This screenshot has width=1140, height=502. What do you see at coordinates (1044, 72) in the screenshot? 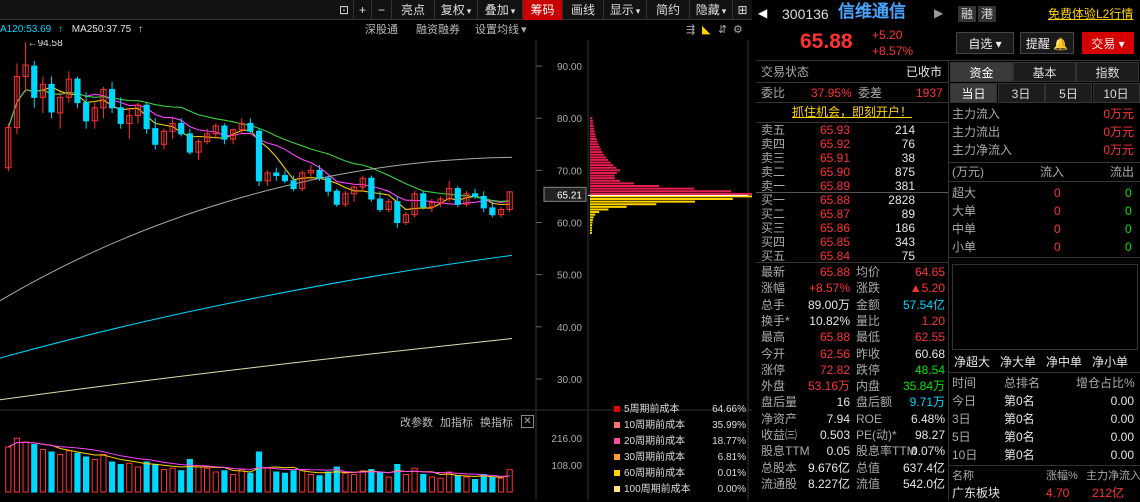
I see `fund-tab: 基本` at bounding box center [1044, 72].